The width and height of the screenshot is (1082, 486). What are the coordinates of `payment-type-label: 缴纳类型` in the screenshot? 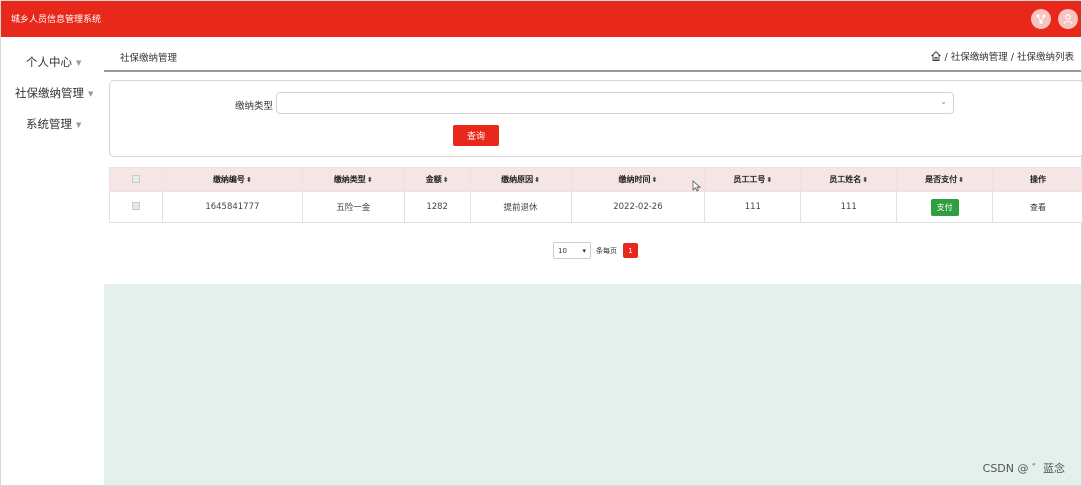 It's located at (254, 106).